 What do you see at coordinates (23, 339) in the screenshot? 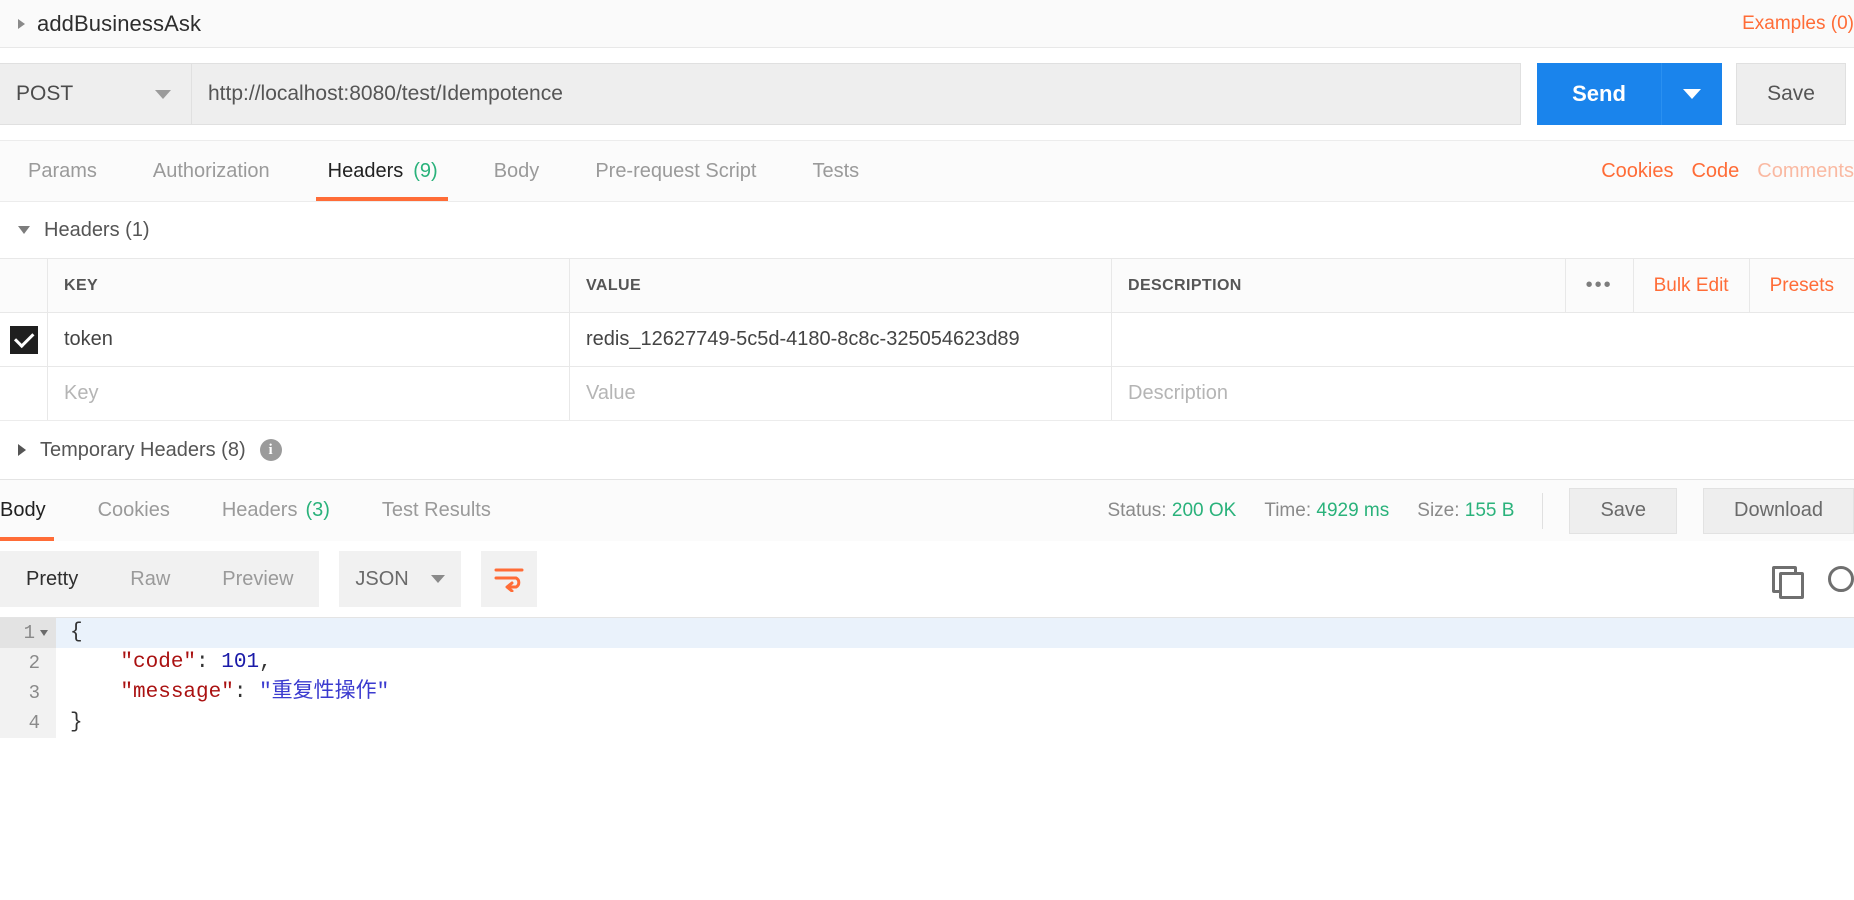
I see `row-checkbox` at bounding box center [23, 339].